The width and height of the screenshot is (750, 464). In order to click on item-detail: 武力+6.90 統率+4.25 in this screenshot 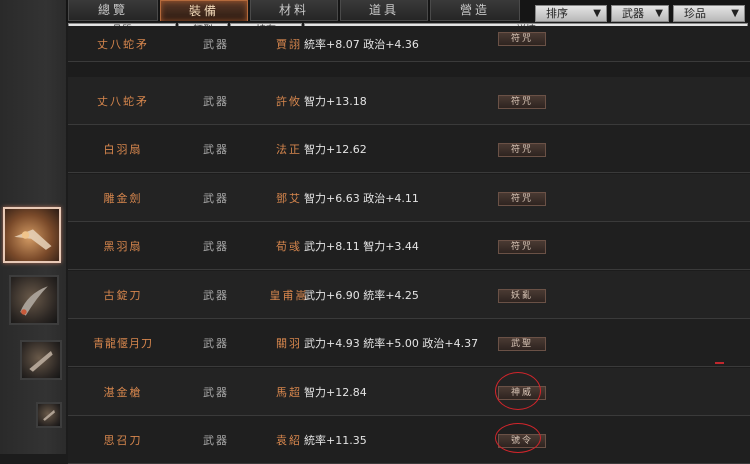, I will do `click(361, 295)`.